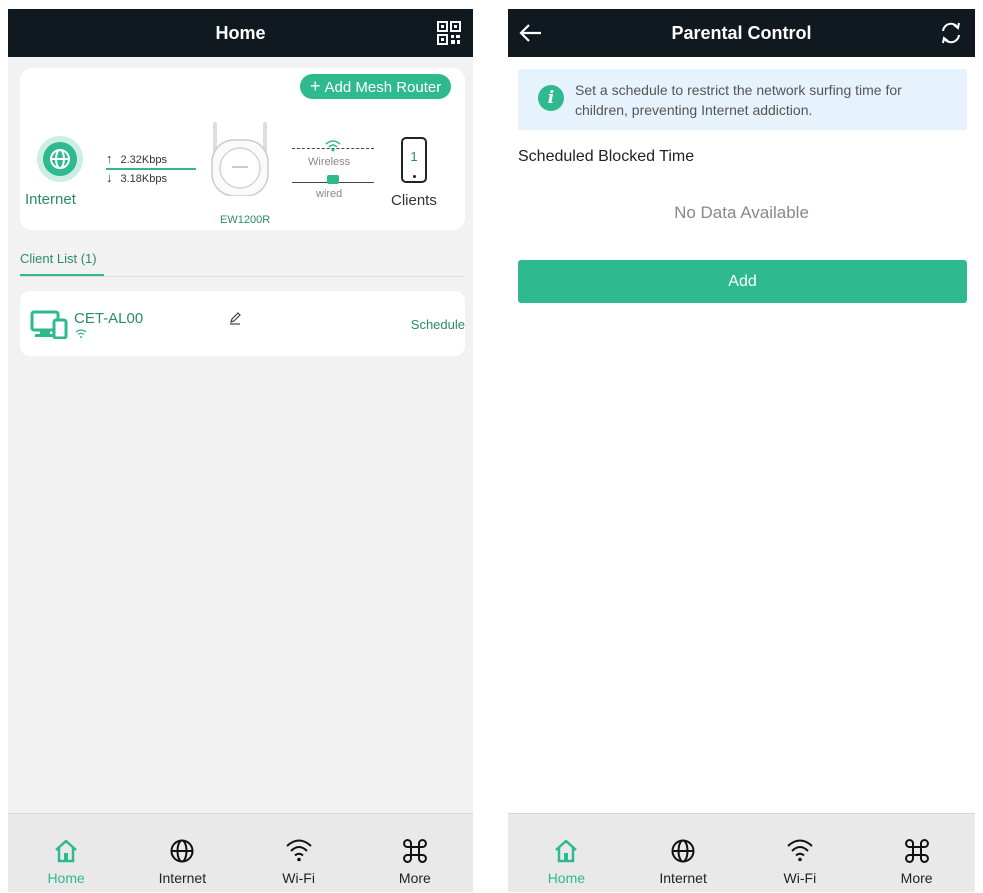  I want to click on down-arrow-icon: ↓, so click(109, 177).